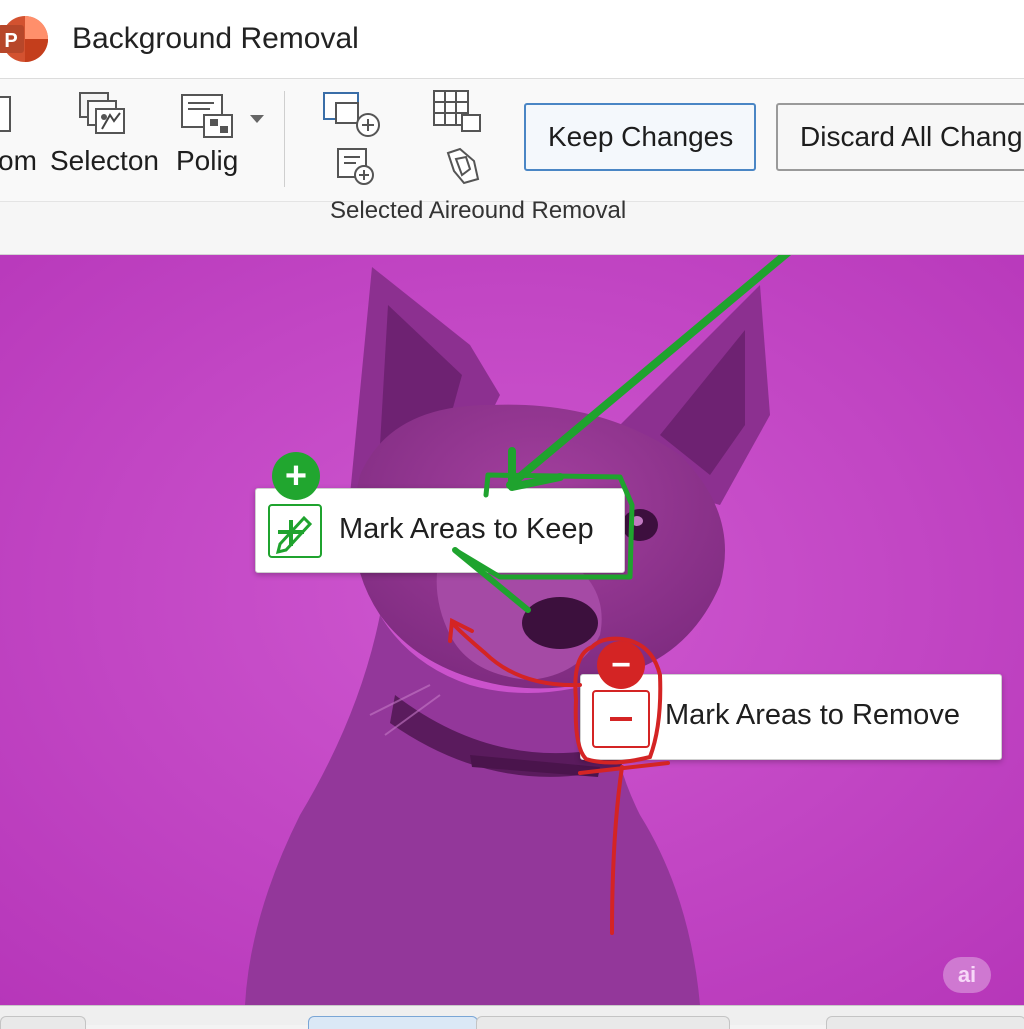 This screenshot has height=1029, width=1024. What do you see at coordinates (22, 135) in the screenshot?
I see `zoom-button: om` at bounding box center [22, 135].